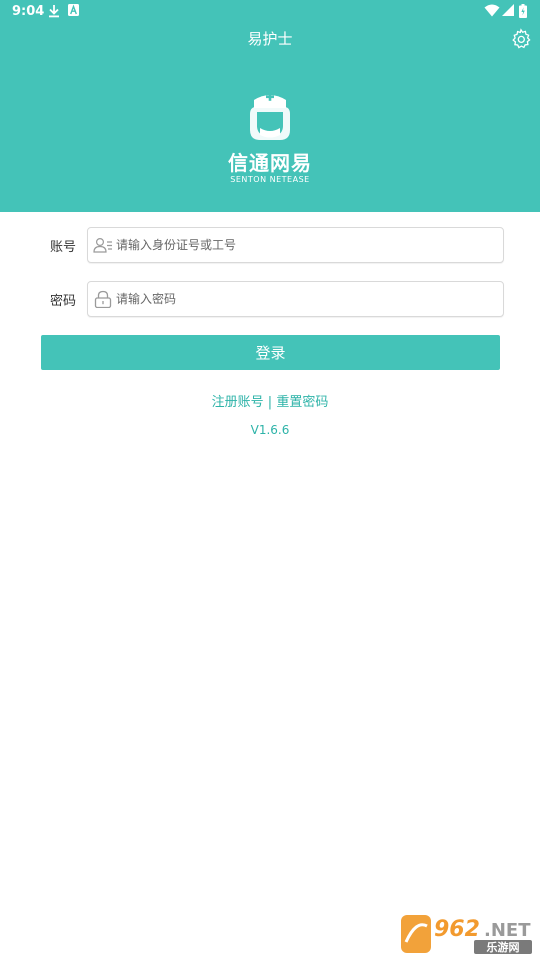 The image size is (540, 960). I want to click on nurse-logo-icon, so click(270, 116).